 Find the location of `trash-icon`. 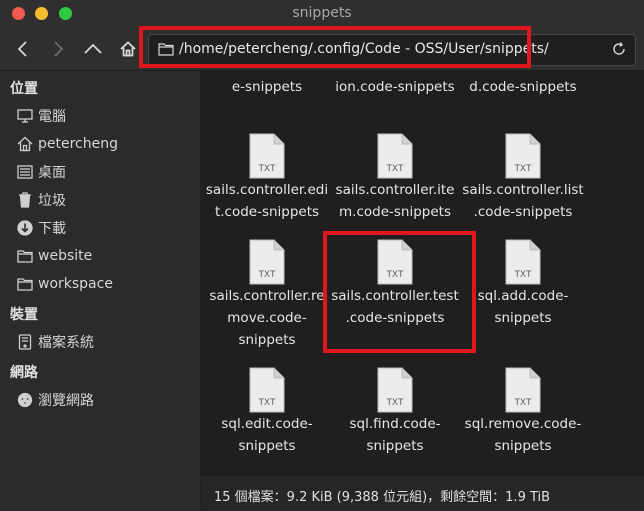

trash-icon is located at coordinates (25, 200).